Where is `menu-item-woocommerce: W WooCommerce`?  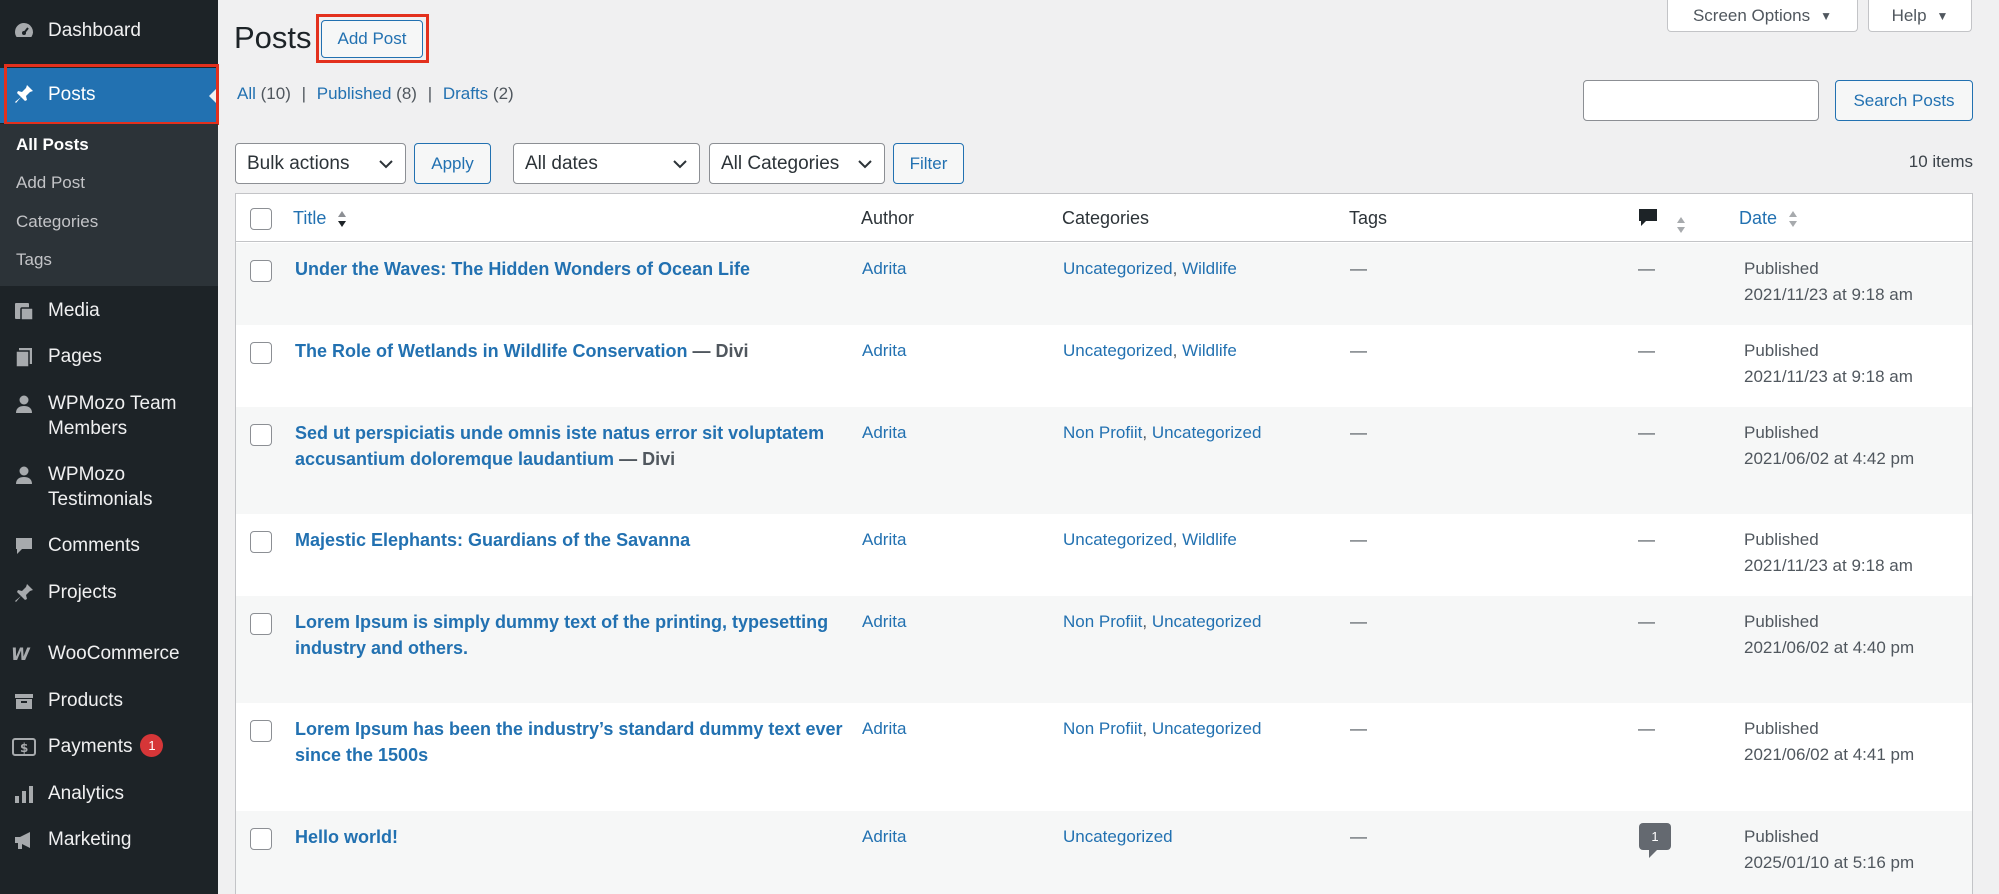 menu-item-woocommerce: W WooCommerce is located at coordinates (109, 655).